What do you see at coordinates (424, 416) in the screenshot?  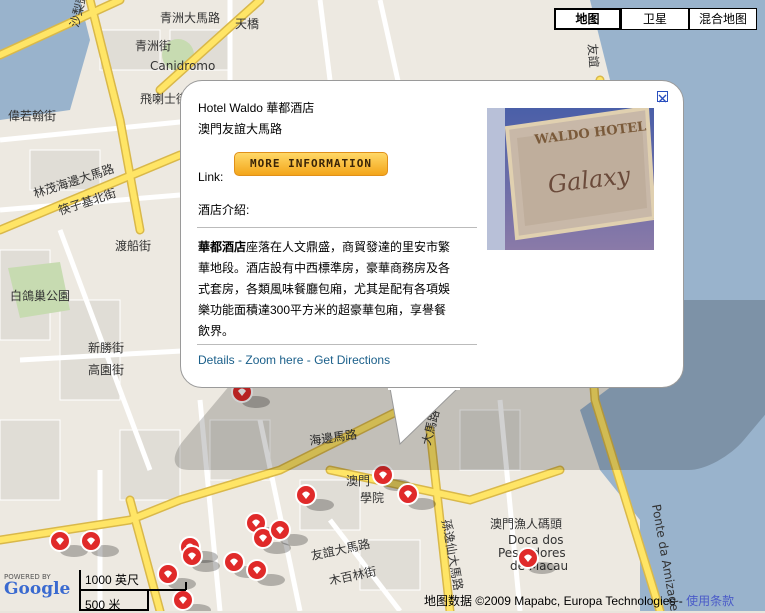 I see `info-window-tail` at bounding box center [424, 416].